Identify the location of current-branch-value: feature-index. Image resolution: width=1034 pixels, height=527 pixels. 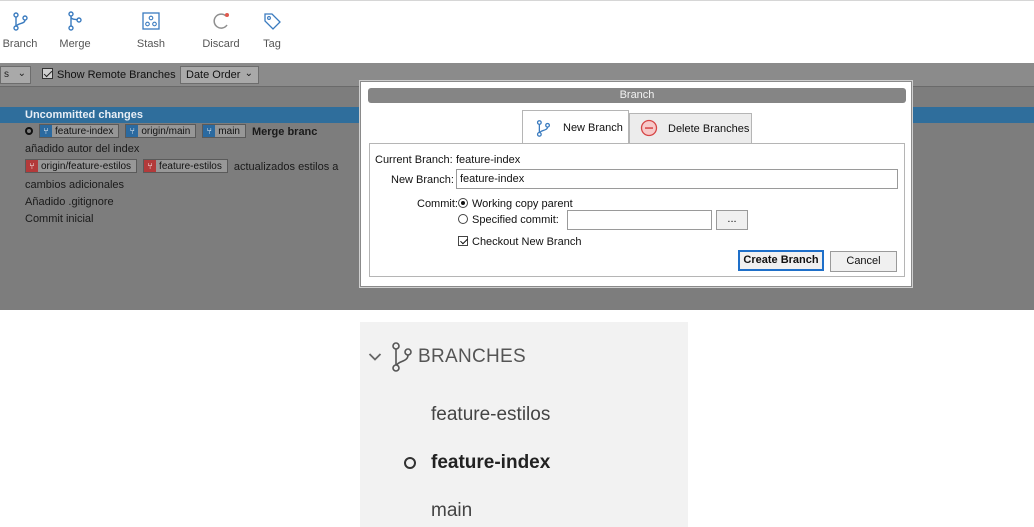
(488, 160).